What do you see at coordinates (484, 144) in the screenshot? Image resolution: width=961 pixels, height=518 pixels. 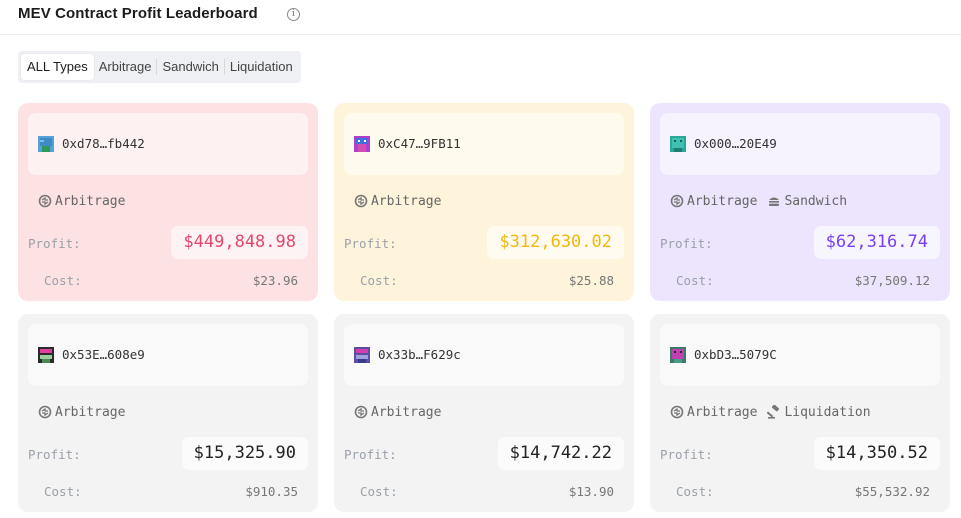 I see `address-box: 0xC47…9FB11` at bounding box center [484, 144].